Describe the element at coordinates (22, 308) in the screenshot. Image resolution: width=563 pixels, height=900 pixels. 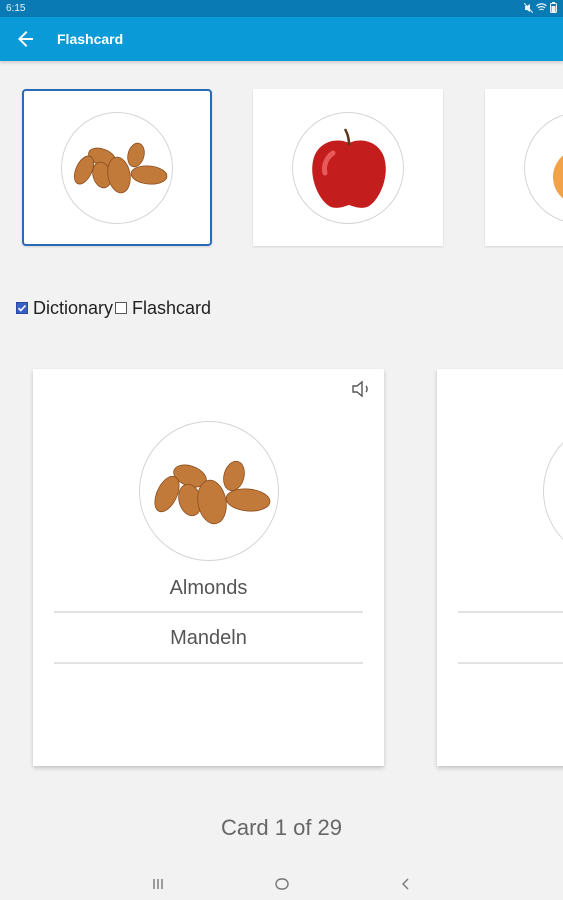
I see `dictionary-checkbox` at that location.